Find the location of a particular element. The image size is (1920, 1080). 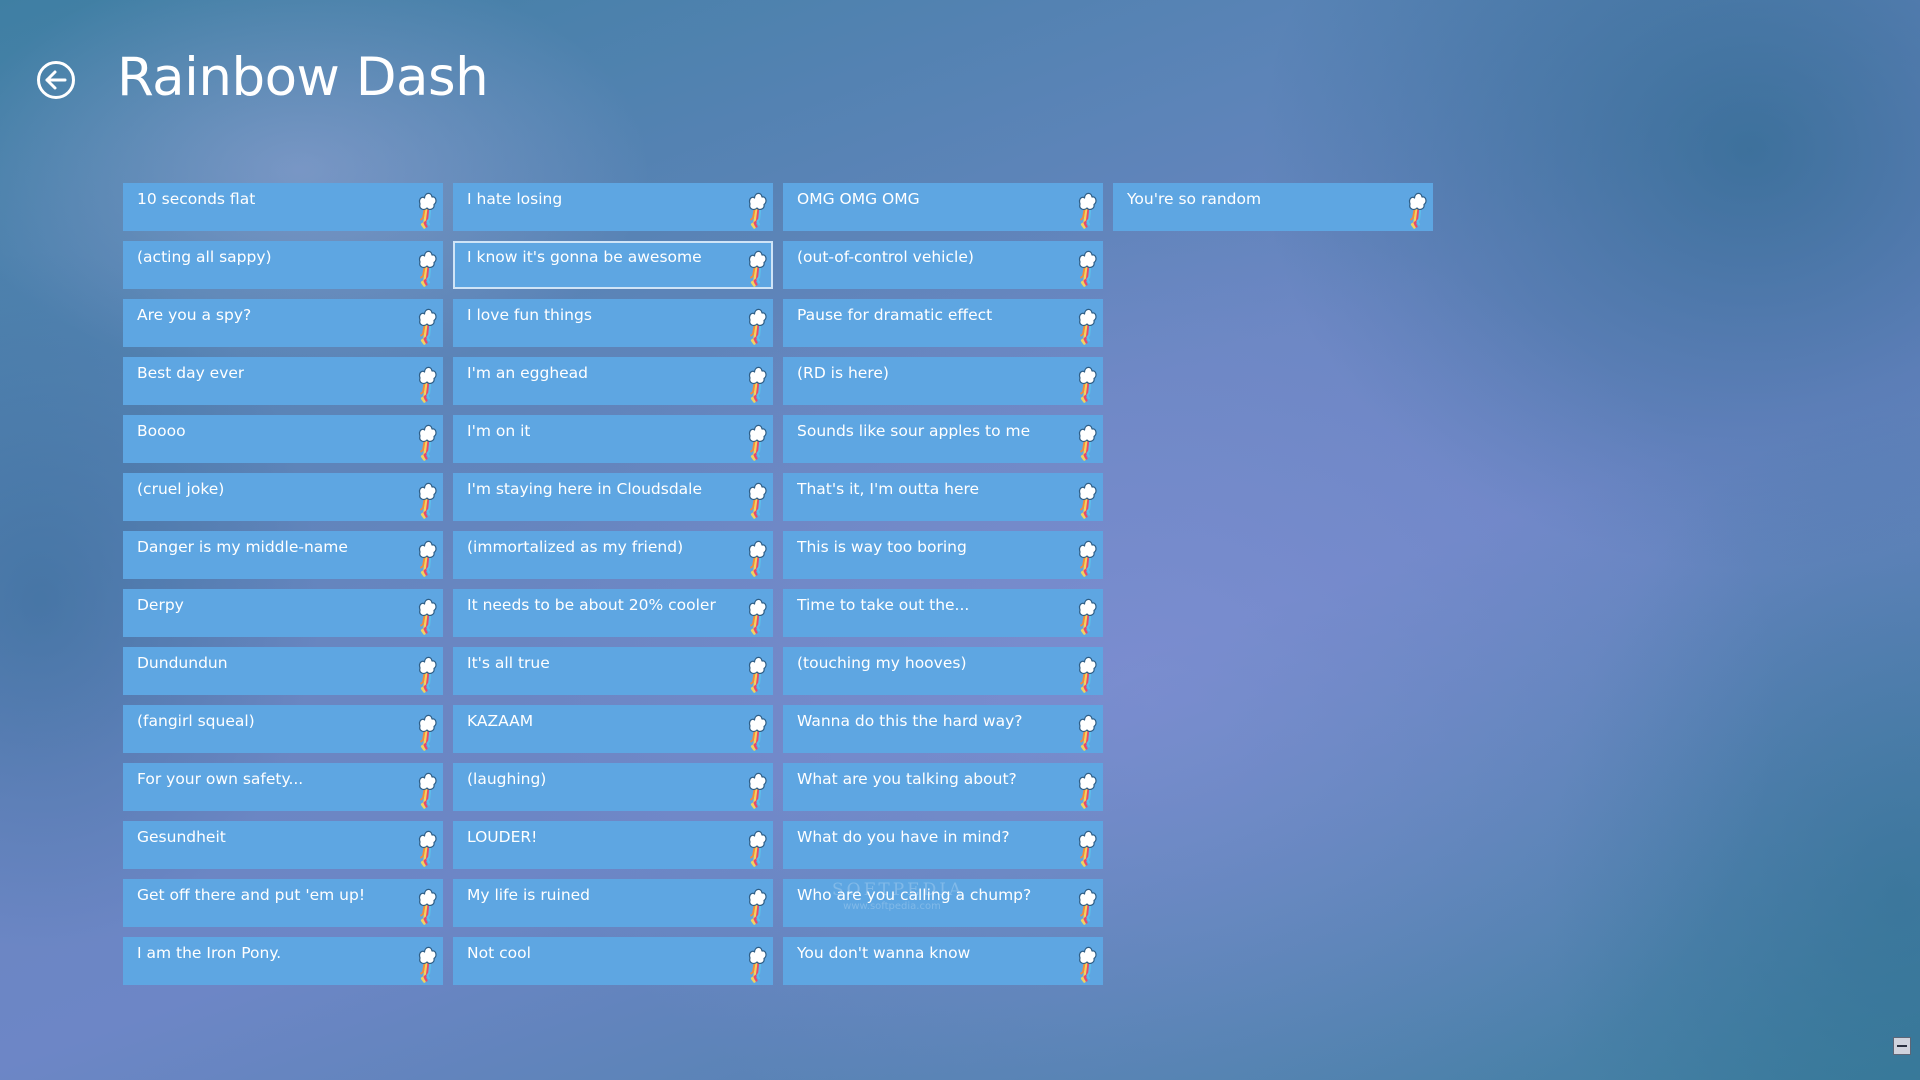

sound-tile-sounds-like-sour-apples-to-me: Sounds like sour apples to me is located at coordinates (943, 439).